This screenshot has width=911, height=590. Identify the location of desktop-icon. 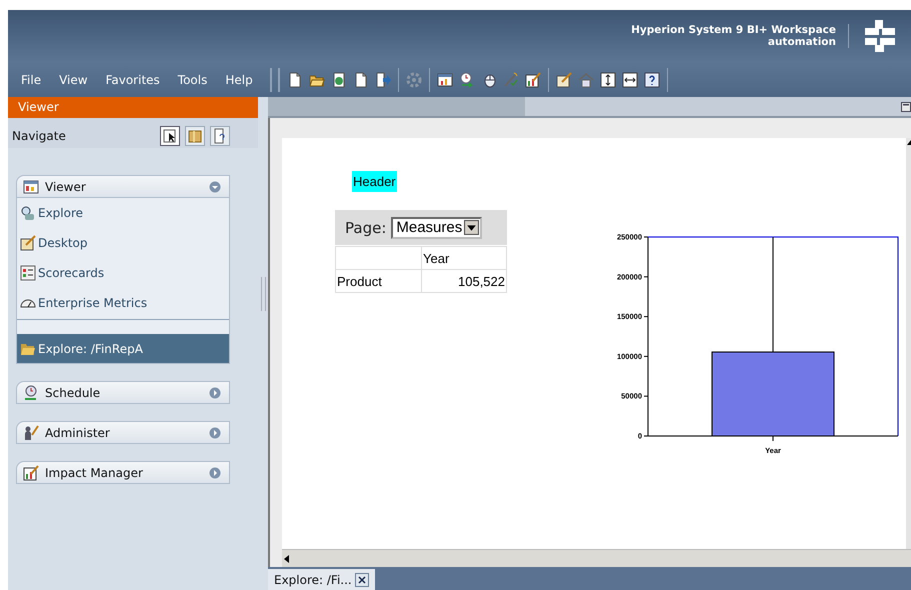
(28, 243).